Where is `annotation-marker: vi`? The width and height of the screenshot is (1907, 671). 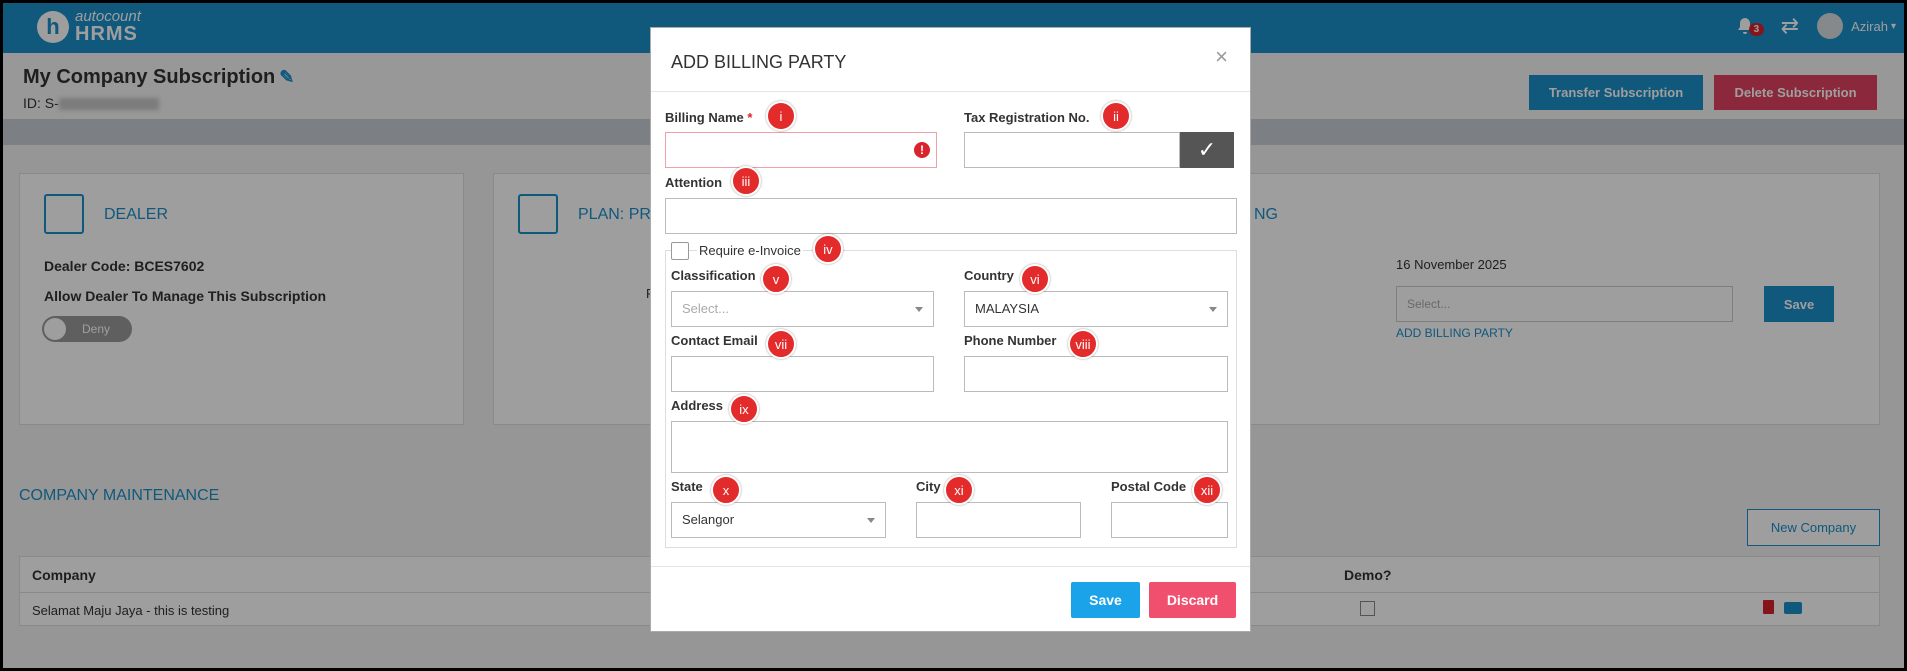
annotation-marker: vi is located at coordinates (1035, 279).